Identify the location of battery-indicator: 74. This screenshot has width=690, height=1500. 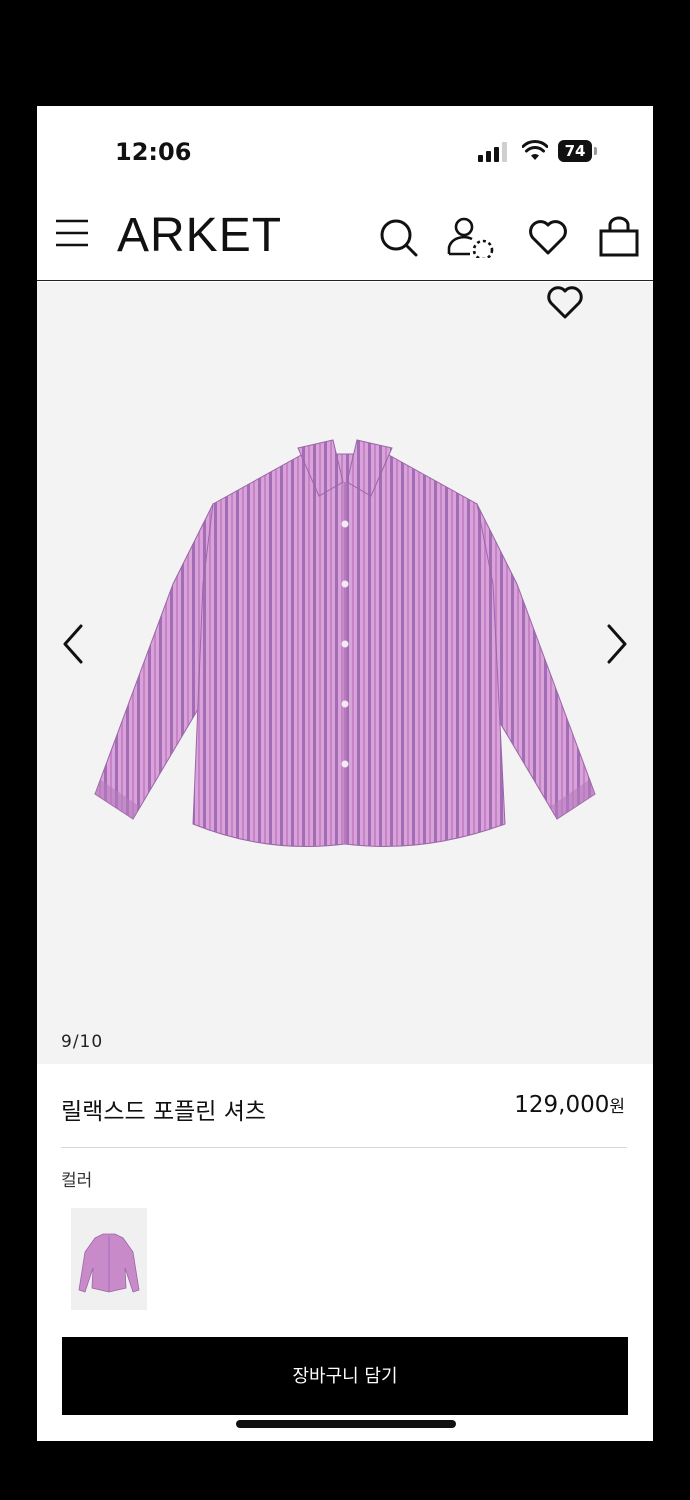
(577, 151).